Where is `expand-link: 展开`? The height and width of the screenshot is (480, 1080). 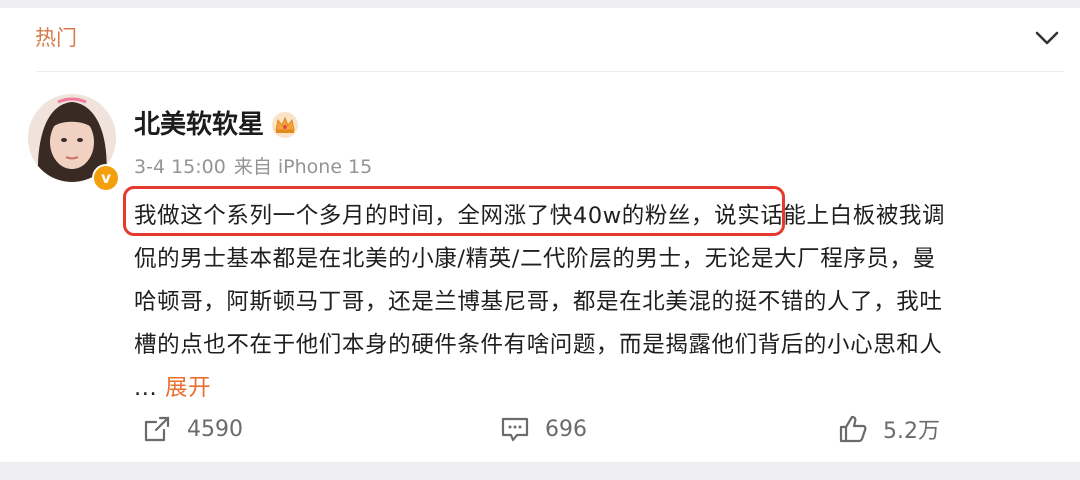
expand-link: 展开 is located at coordinates (188, 388).